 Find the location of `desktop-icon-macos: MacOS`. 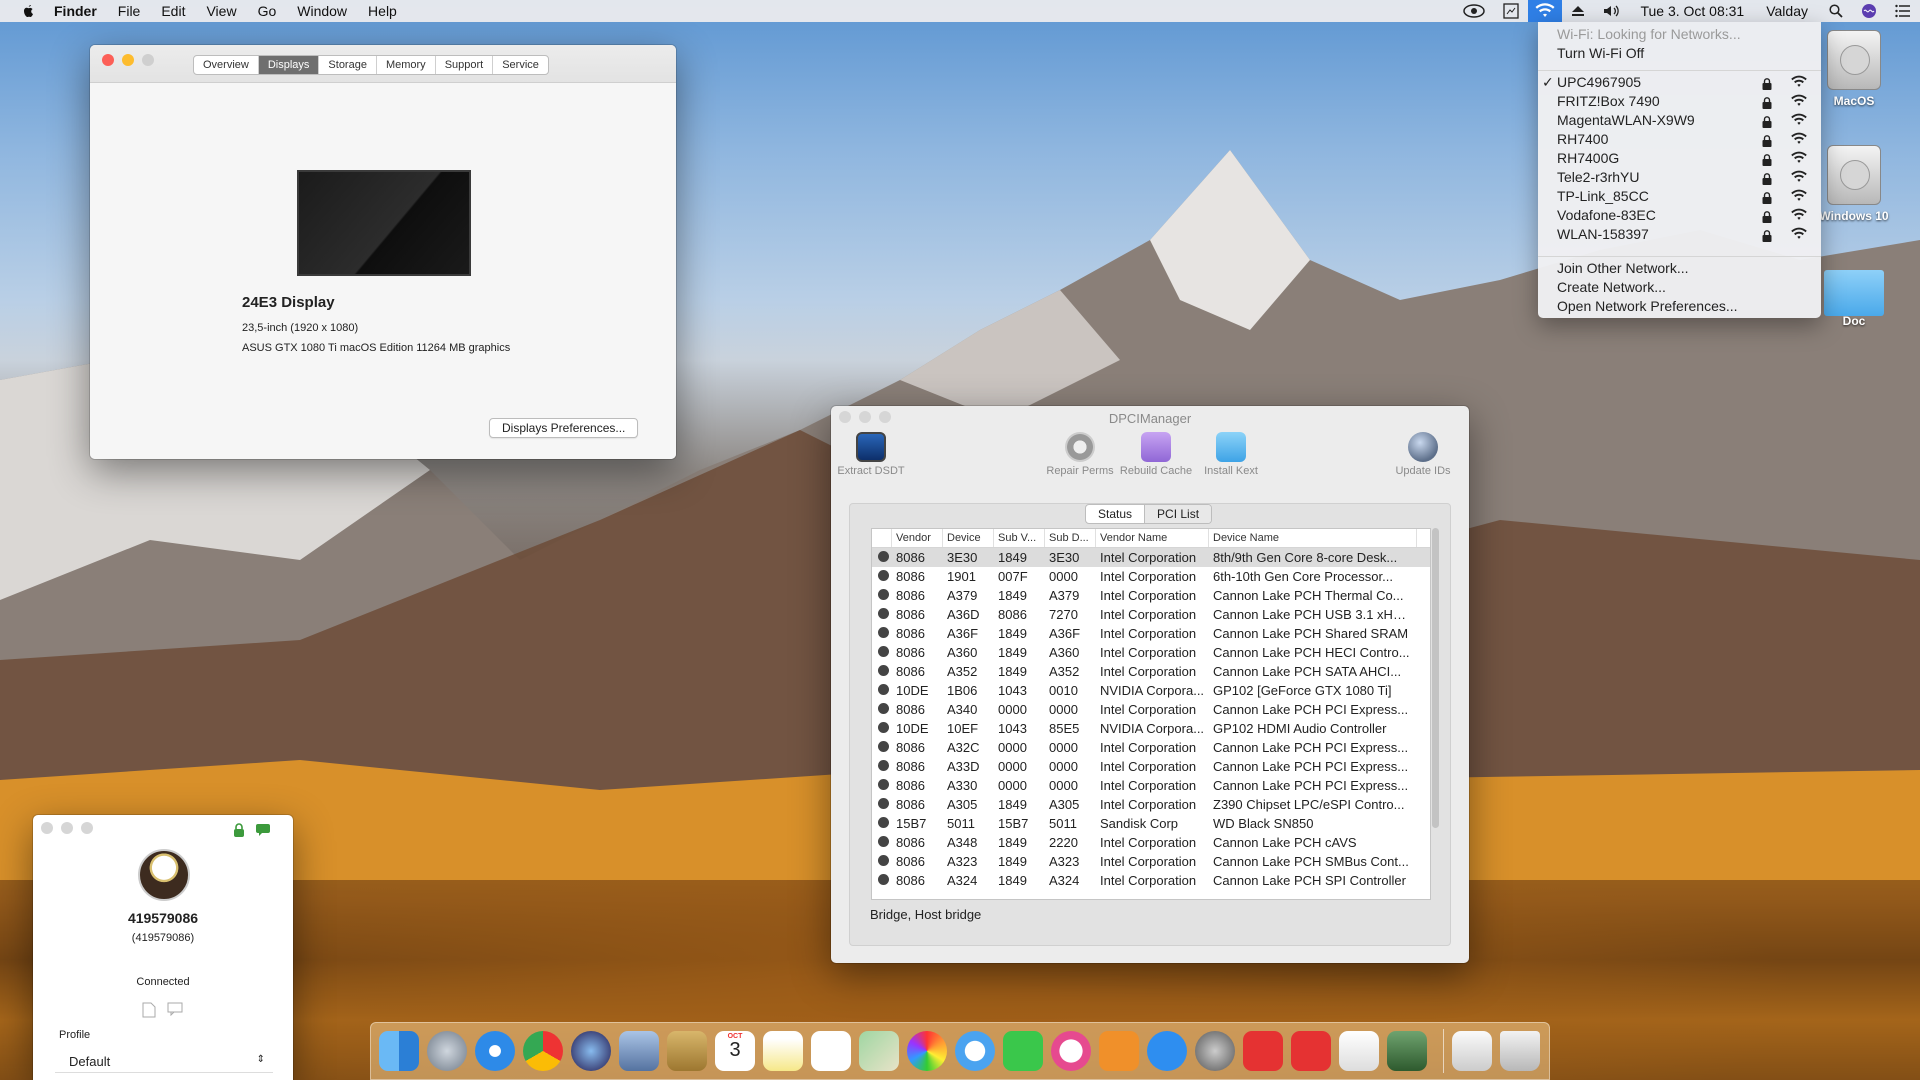

desktop-icon-macos: MacOS is located at coordinates (1854, 69).